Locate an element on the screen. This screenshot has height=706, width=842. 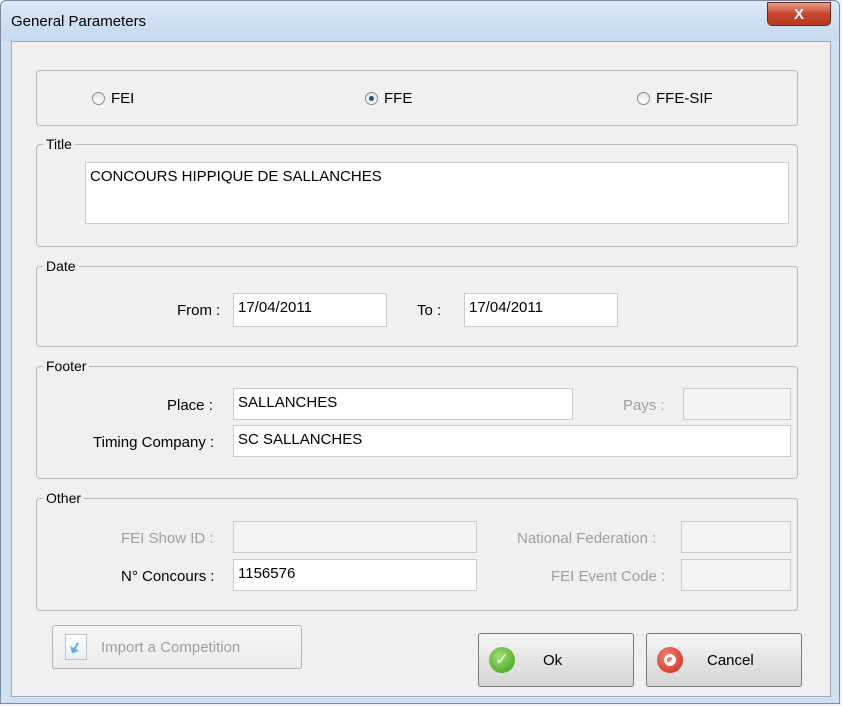
fei-event-code-label: FEI Event Code : is located at coordinates (608, 576).